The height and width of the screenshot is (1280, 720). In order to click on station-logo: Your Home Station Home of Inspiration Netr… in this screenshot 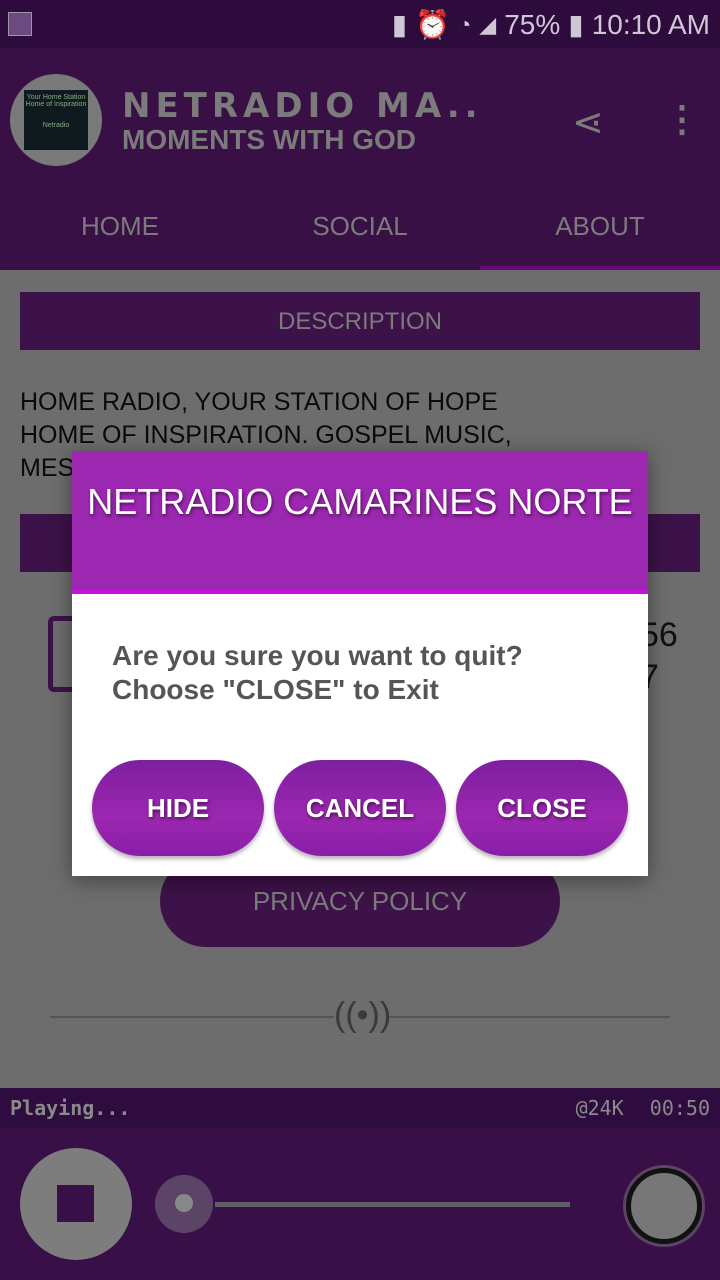, I will do `click(56, 120)`.